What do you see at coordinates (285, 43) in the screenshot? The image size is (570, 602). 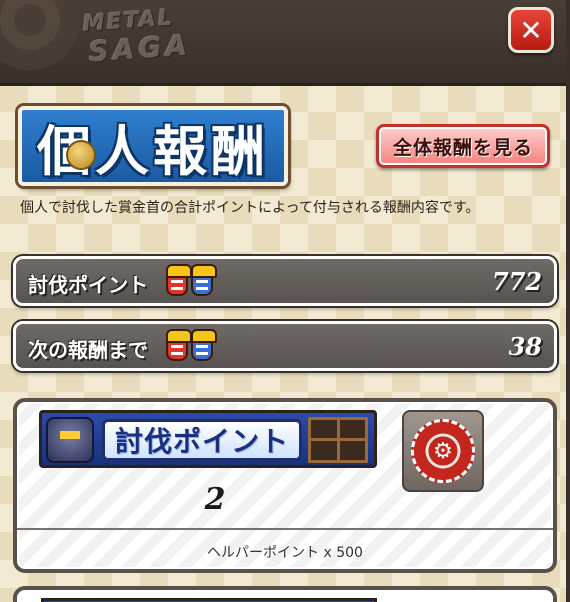 I see `top-header: METAL SAGA ✕` at bounding box center [285, 43].